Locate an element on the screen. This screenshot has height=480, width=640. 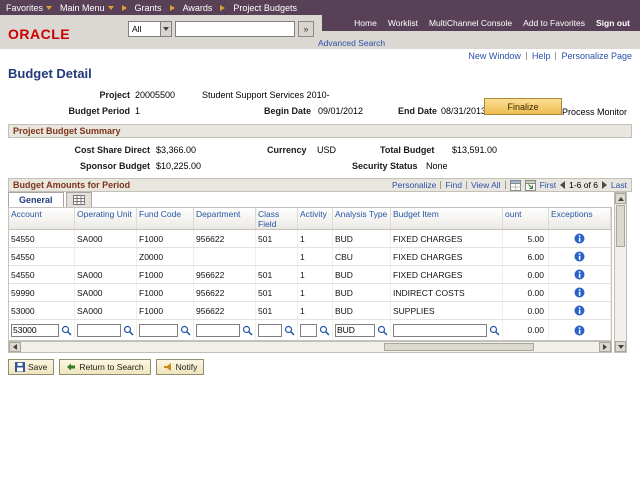
total-budget-value: $13,591.00 is located at coordinates (475, 150).